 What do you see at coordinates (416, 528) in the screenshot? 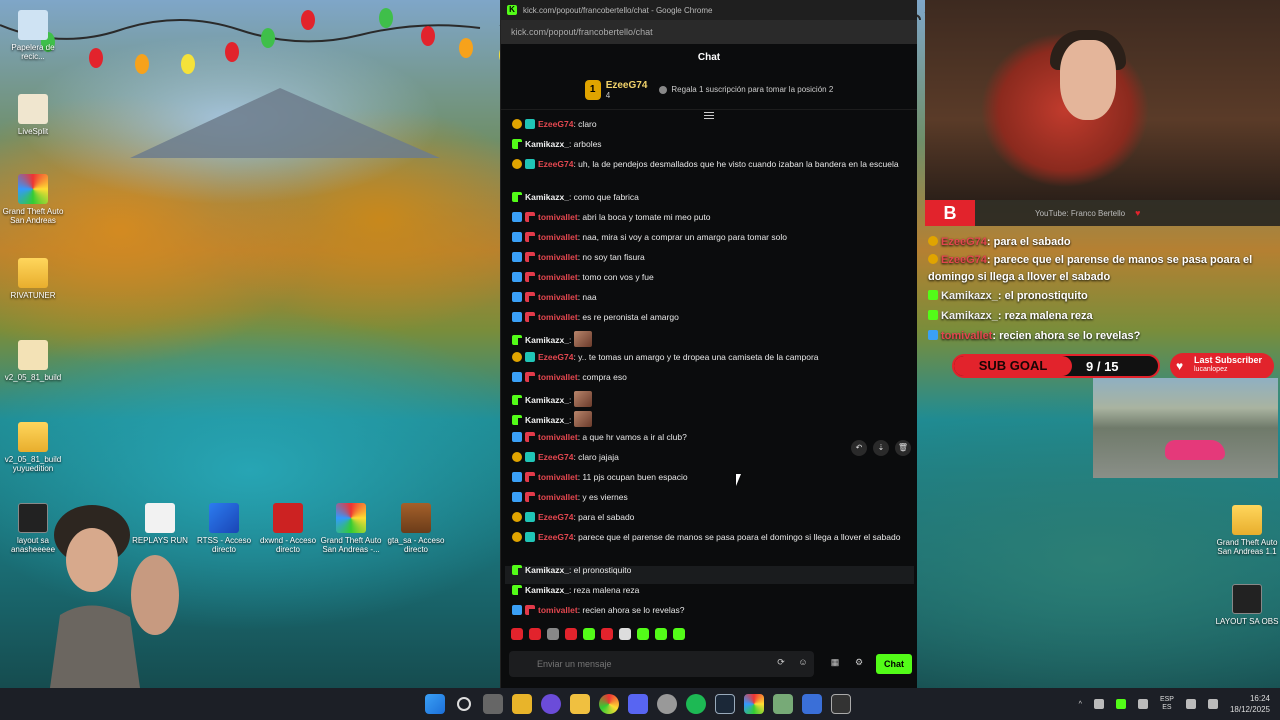
I see `desktop-icon-gta-sa-exe: gta_sa - Acceso directo` at bounding box center [416, 528].